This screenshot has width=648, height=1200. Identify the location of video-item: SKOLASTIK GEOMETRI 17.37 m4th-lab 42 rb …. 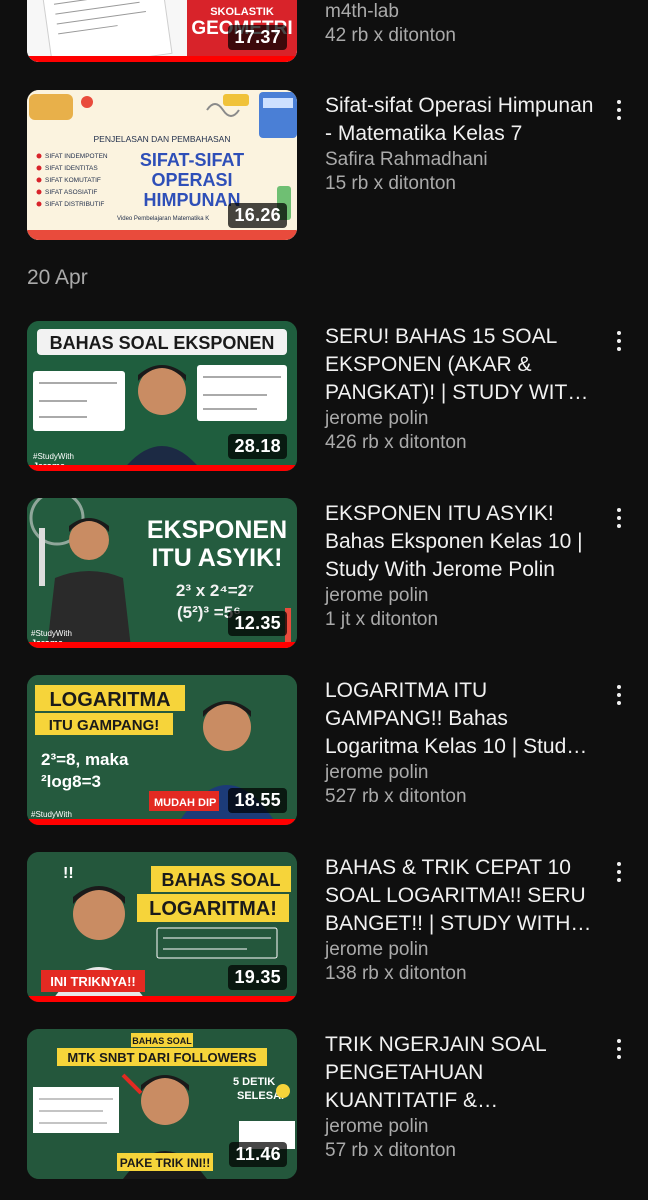
(324, 32).